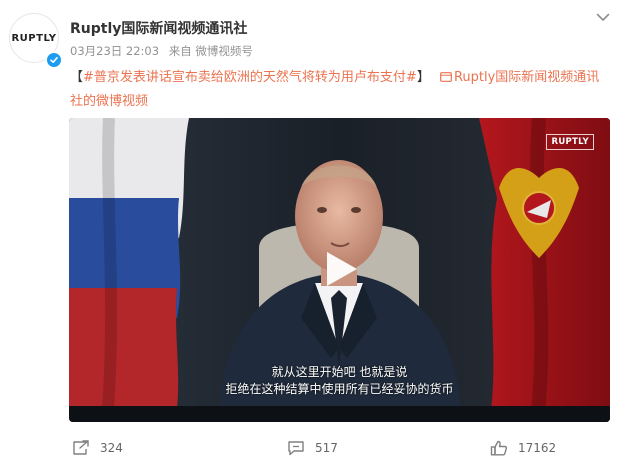 This screenshot has width=628, height=464. Describe the element at coordinates (111, 448) in the screenshot. I see `repost-count: 324` at that location.